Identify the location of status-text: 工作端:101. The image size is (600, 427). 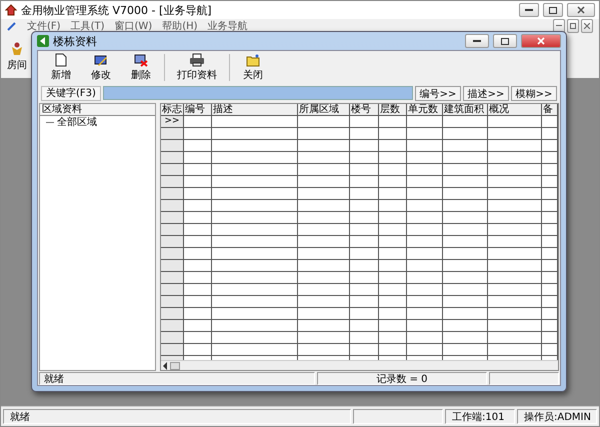
(480, 416).